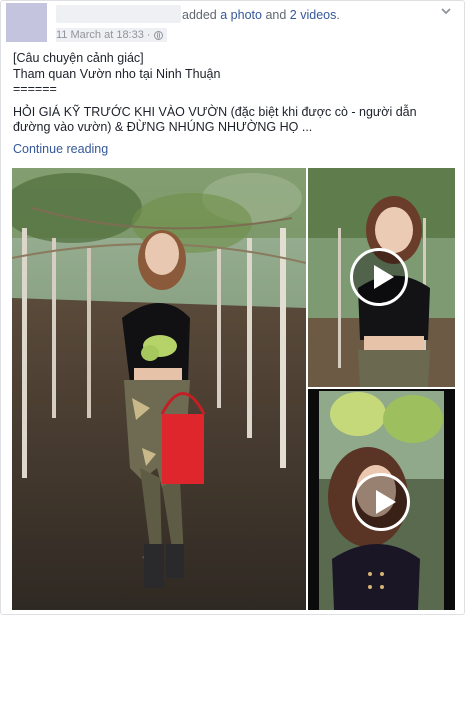 The image size is (467, 723). I want to click on avatar, so click(26, 22).